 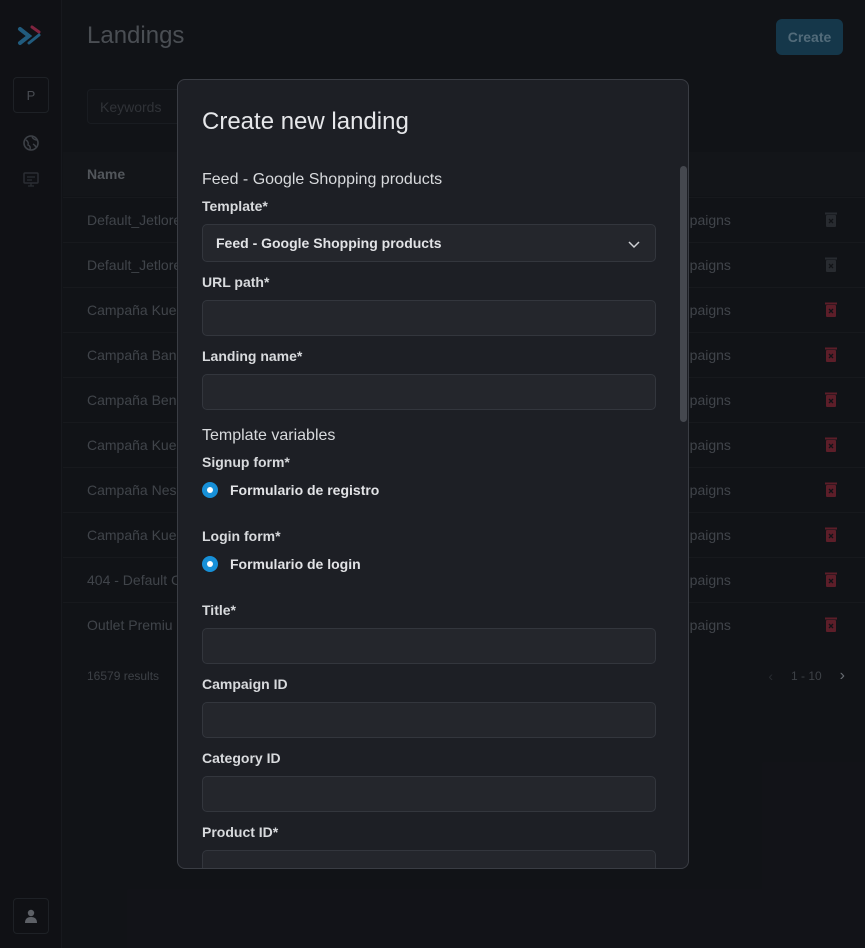 What do you see at coordinates (295, 564) in the screenshot?
I see `login-option-label: Formulario de login` at bounding box center [295, 564].